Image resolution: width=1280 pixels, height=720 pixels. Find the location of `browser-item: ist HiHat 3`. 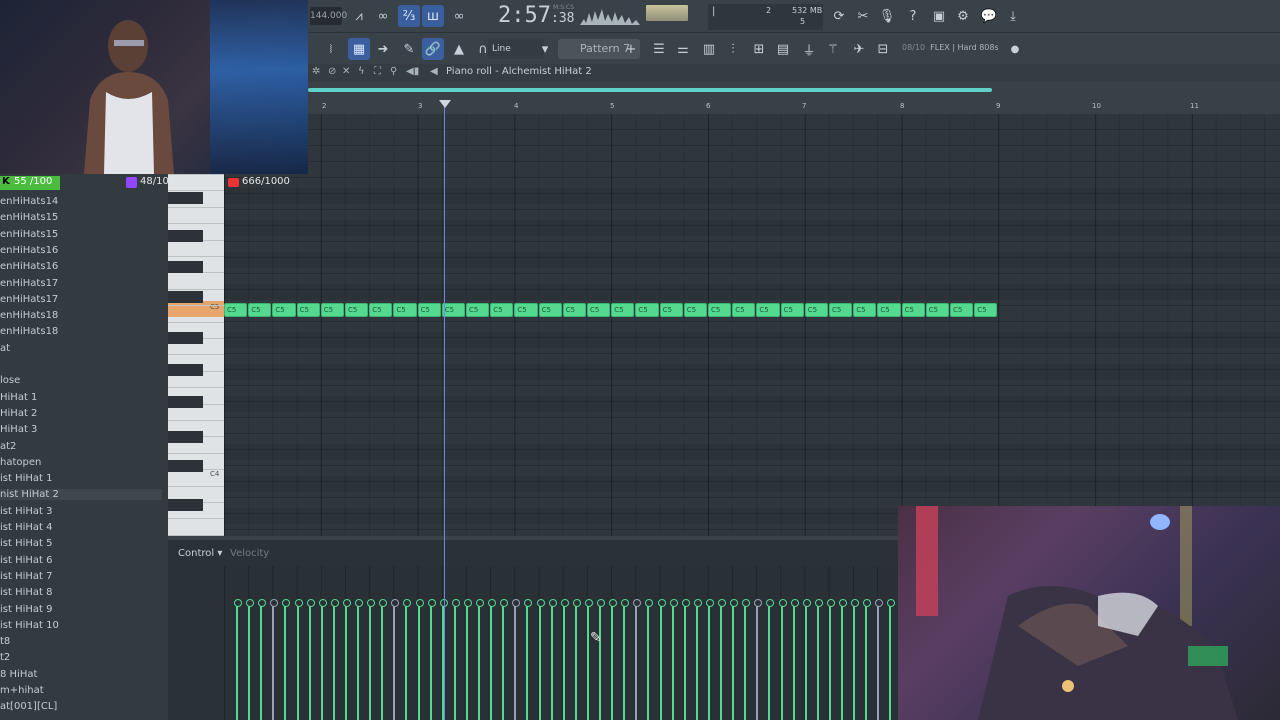

browser-item: ist HiHat 3 is located at coordinates (26, 511).